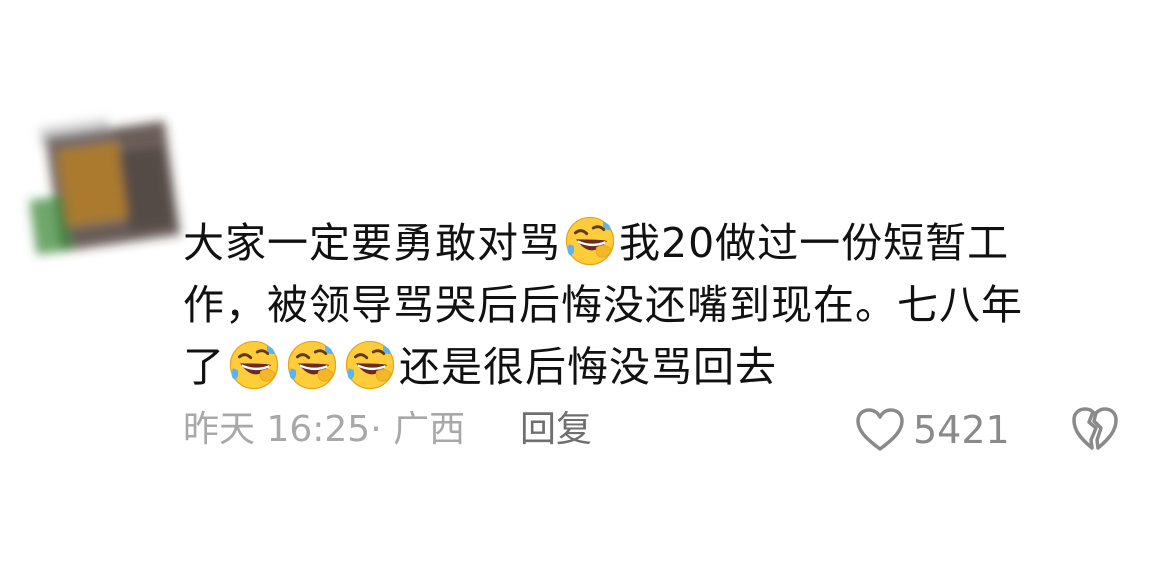  I want to click on comment-text-segment: 大家一定要勇敢对骂, so click(372, 243).